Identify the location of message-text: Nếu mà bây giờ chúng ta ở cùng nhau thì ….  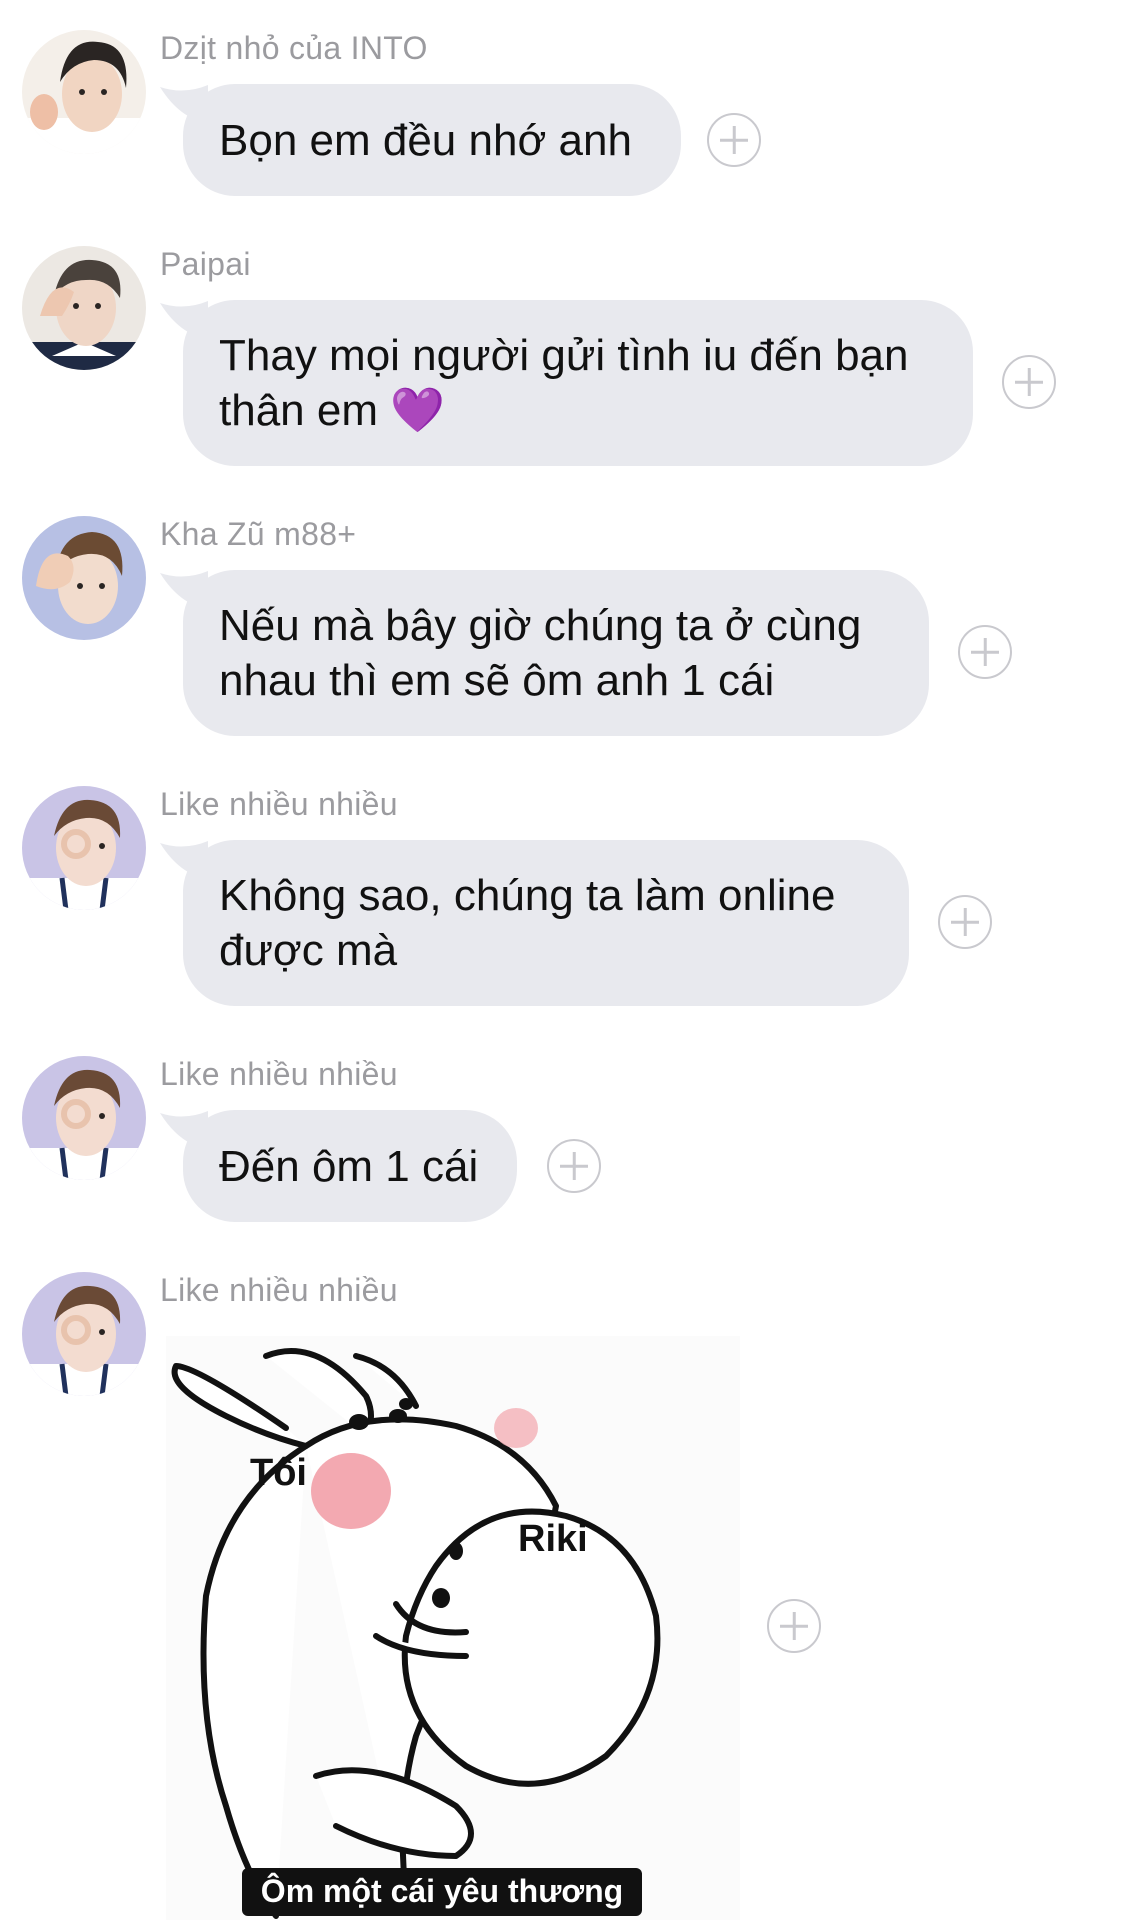
(540, 653).